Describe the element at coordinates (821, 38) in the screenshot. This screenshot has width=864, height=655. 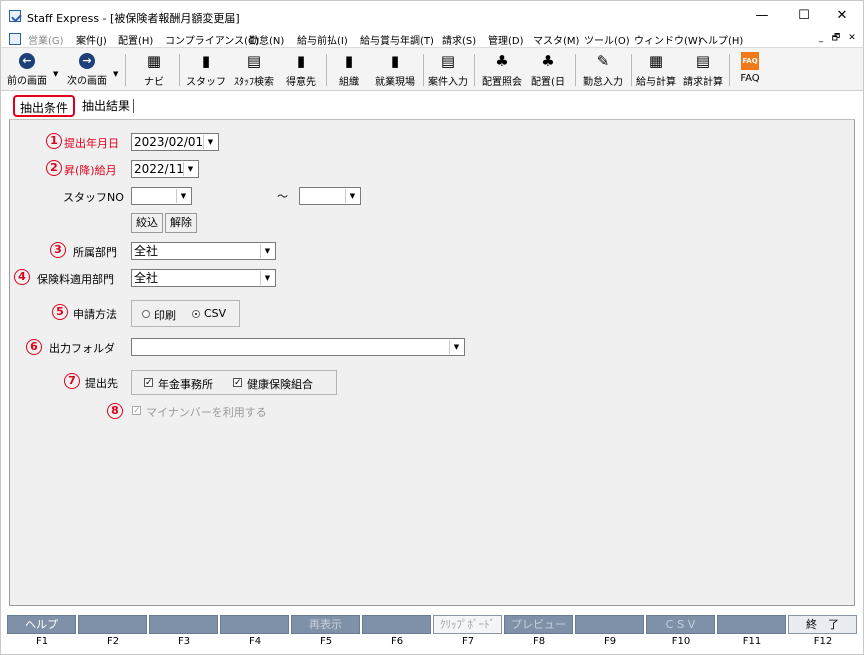
I see `mdi-minimize-button: _` at that location.